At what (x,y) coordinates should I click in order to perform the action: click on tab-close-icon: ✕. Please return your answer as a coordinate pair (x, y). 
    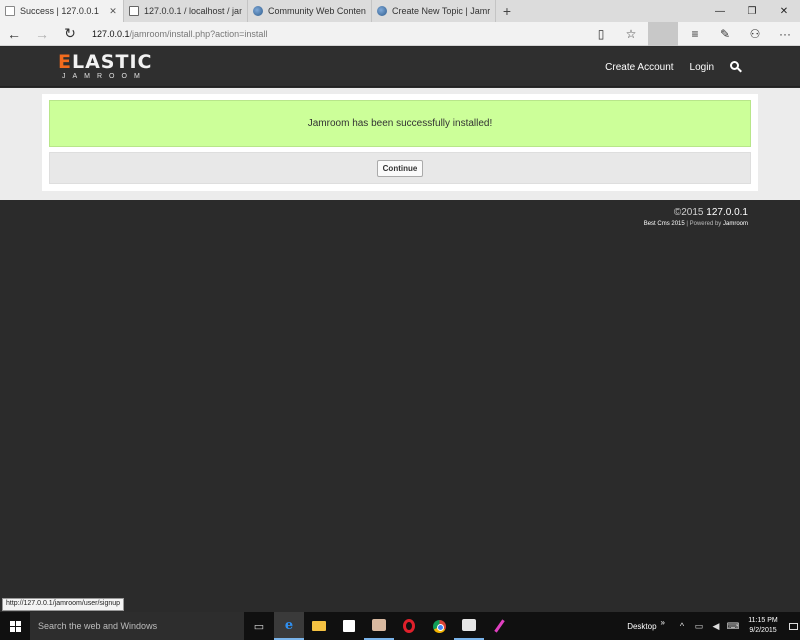
    Looking at the image, I should click on (113, 11).